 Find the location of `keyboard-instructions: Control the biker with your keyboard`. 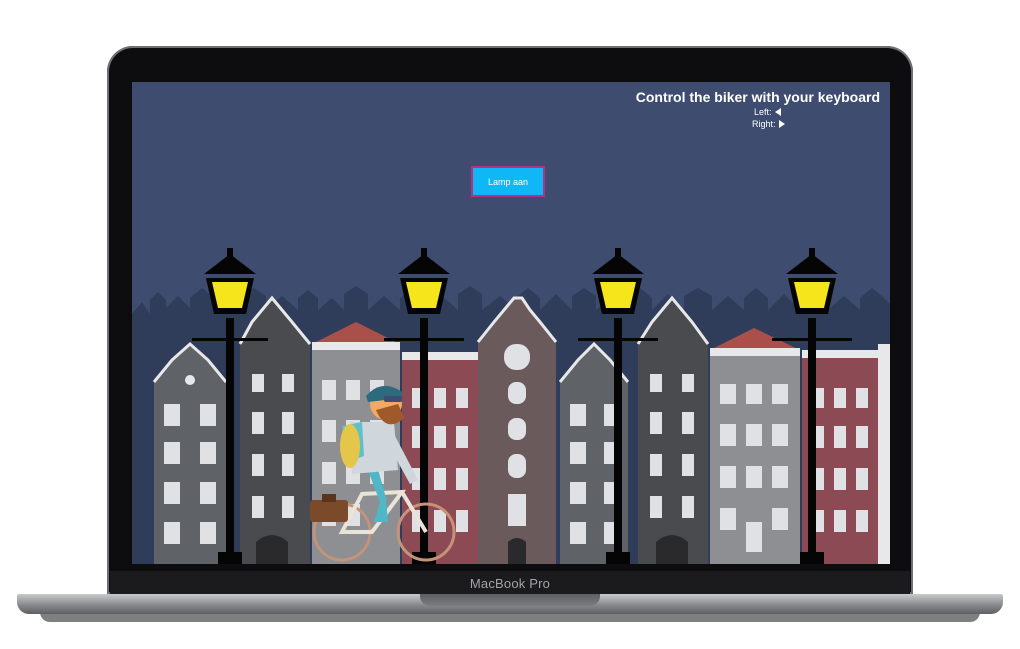

keyboard-instructions: Control the biker with your keyboard is located at coordinates (750, 97).